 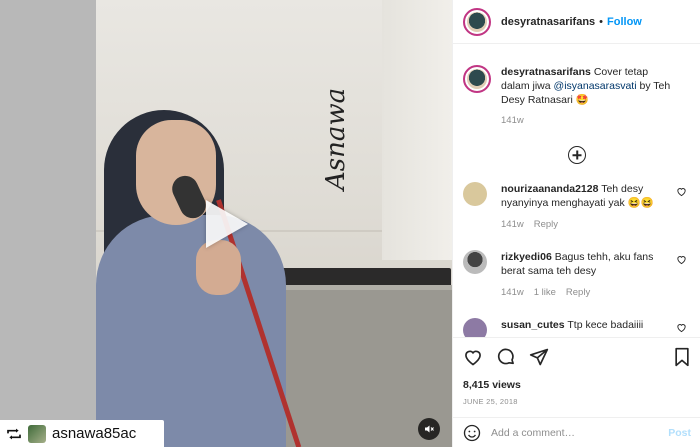 I want to click on post-comment-button: Post, so click(x=679, y=433).